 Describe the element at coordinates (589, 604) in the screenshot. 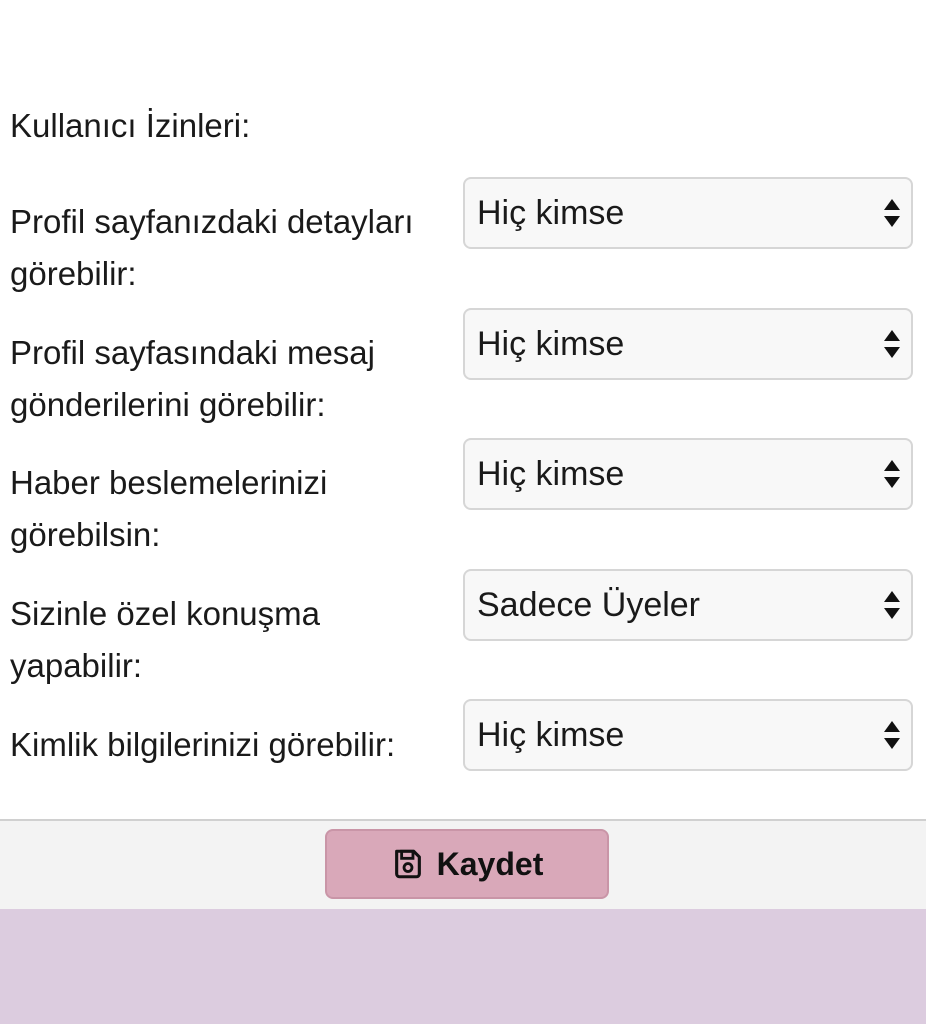

I see `permission-select-value: Sadece Üyeler` at that location.